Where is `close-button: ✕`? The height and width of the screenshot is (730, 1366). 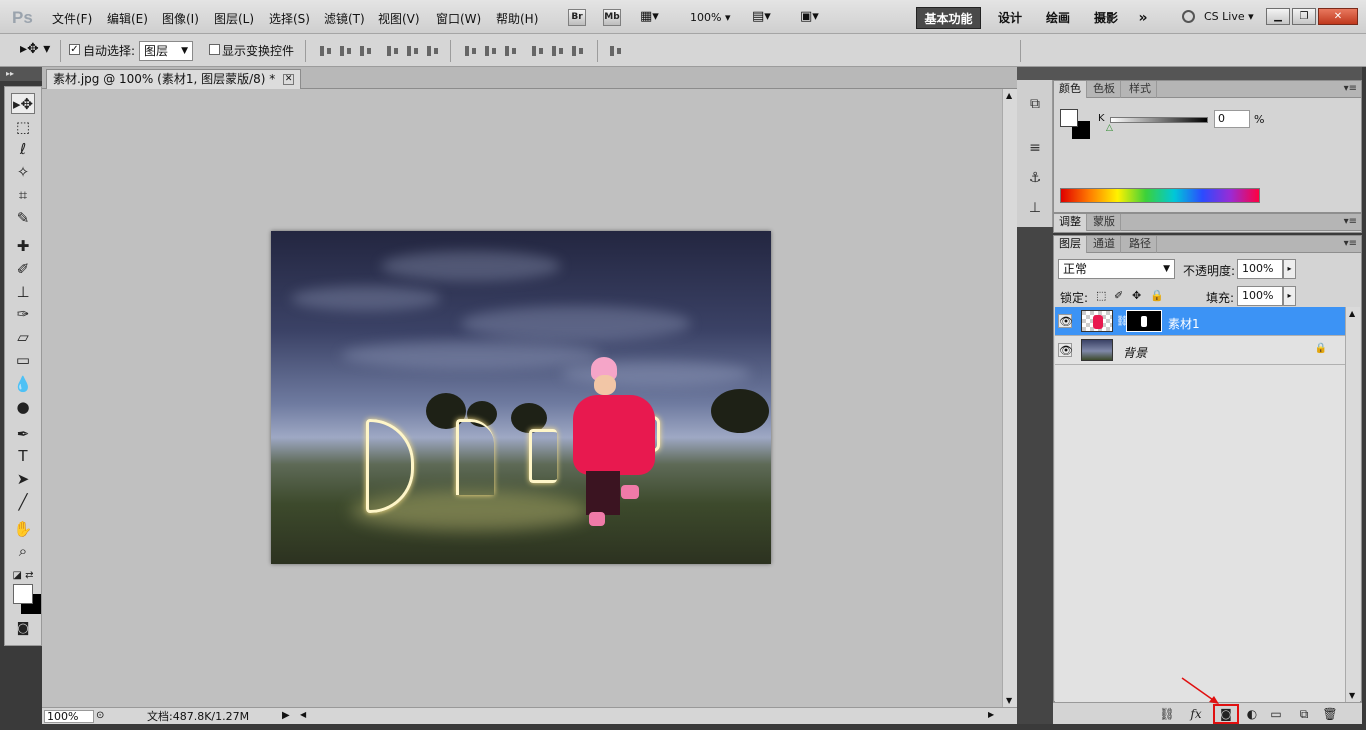 close-button: ✕ is located at coordinates (1338, 16).